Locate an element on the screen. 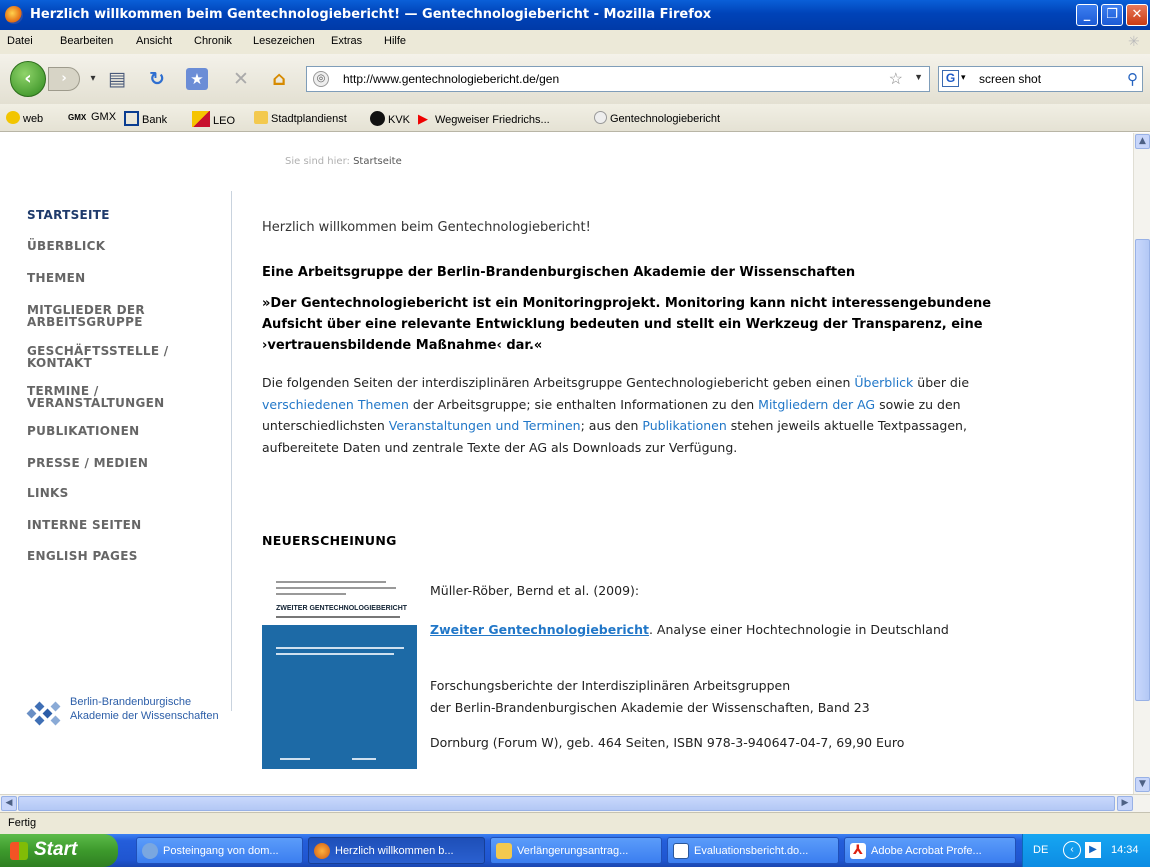 The image size is (1150, 867). bookmark-stadtplandienst: Stadtplandienst is located at coordinates (300, 118).